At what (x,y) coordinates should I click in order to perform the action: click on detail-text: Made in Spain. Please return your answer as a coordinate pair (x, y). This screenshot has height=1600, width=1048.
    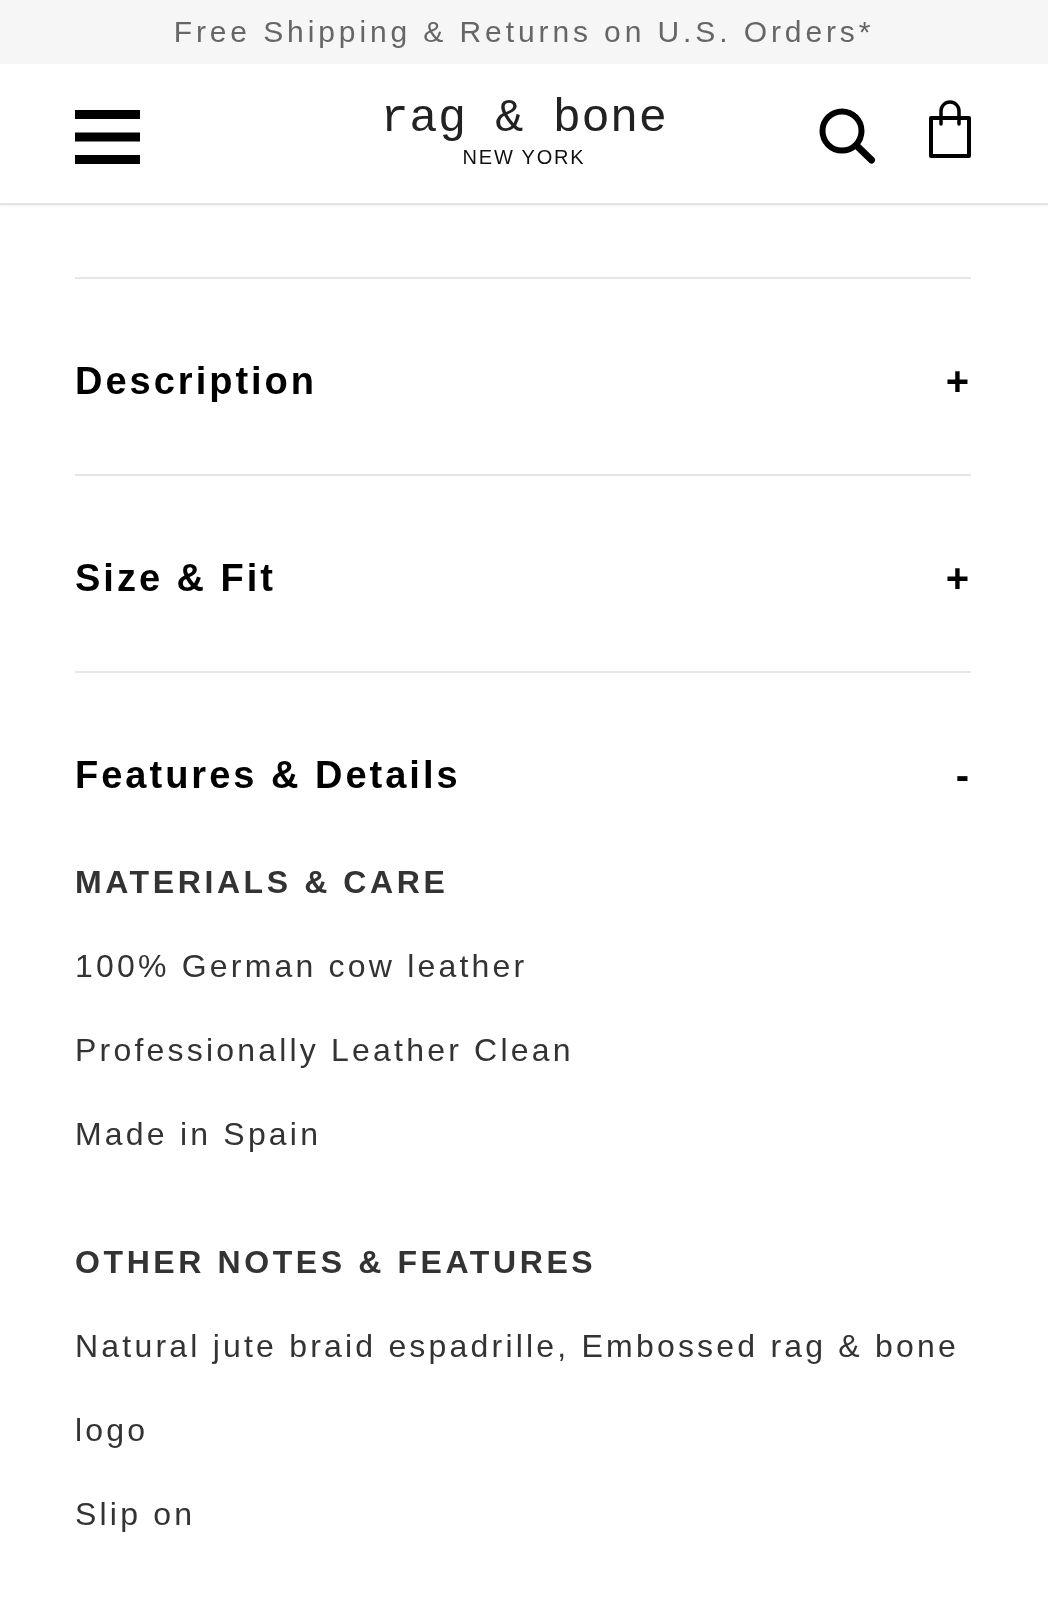
    Looking at the image, I should click on (199, 1134).